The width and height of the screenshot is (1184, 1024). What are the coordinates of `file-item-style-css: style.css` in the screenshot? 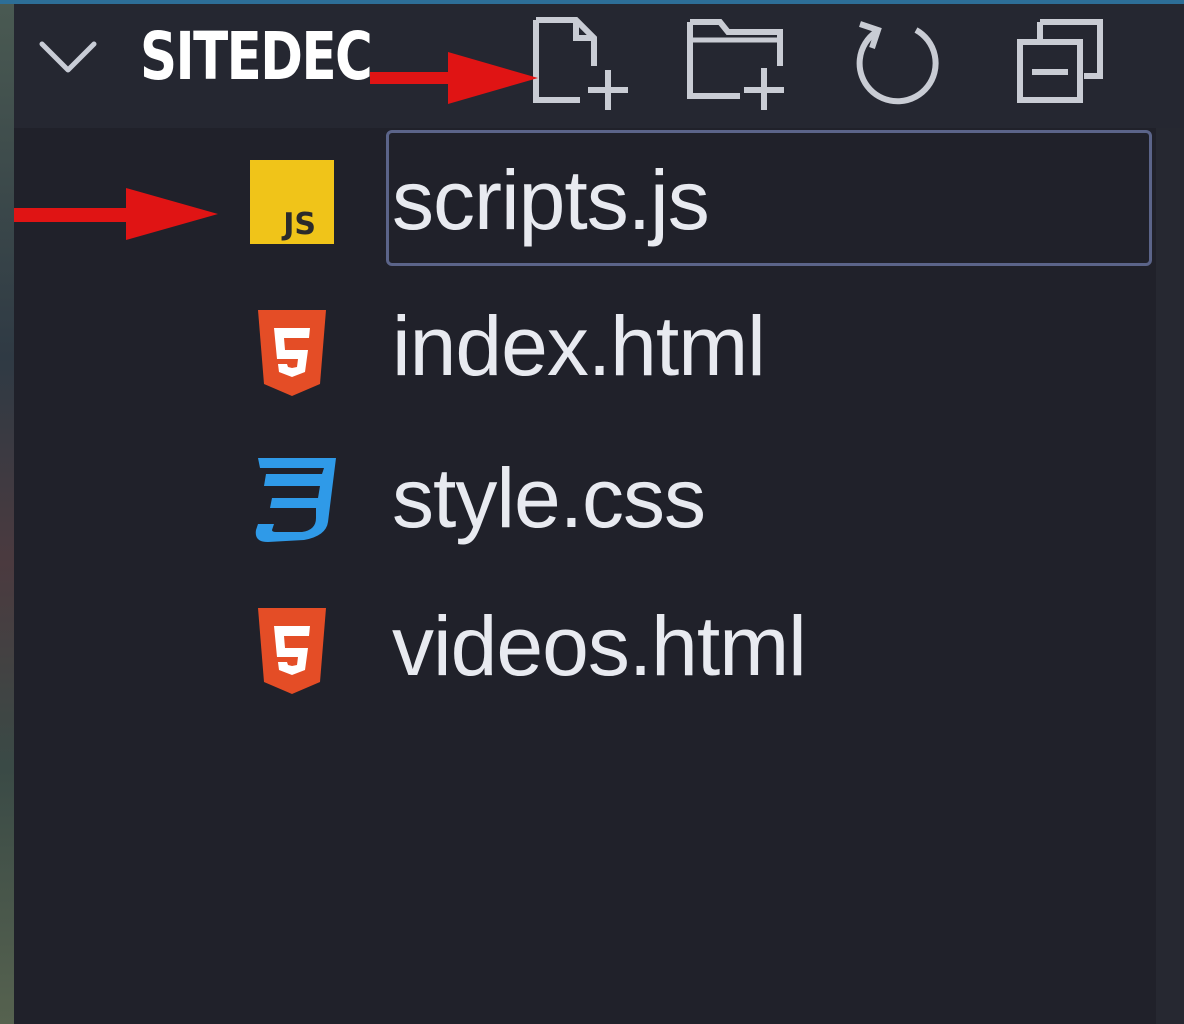 It's located at (585, 496).